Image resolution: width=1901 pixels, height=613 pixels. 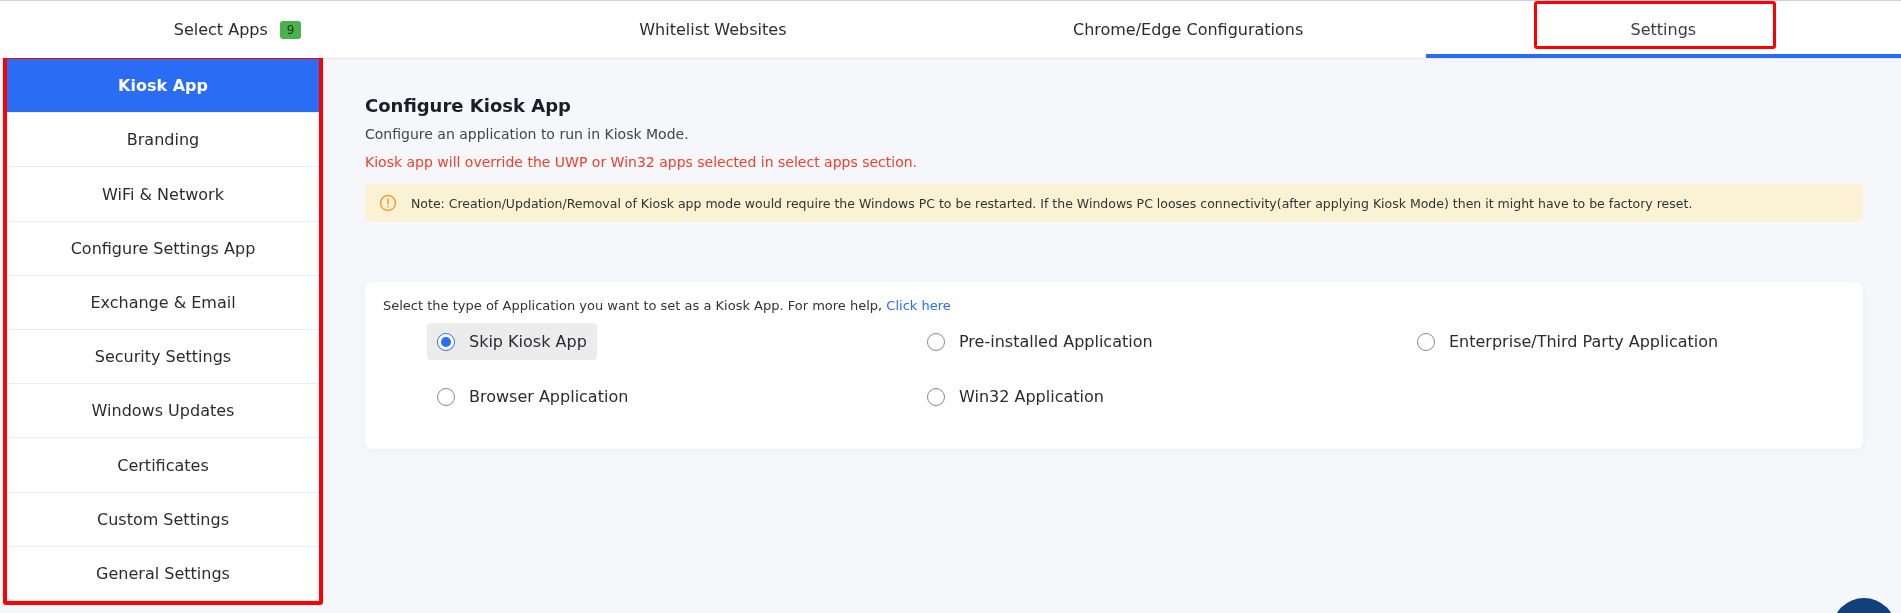 I want to click on tab: Settings, so click(x=1663, y=29).